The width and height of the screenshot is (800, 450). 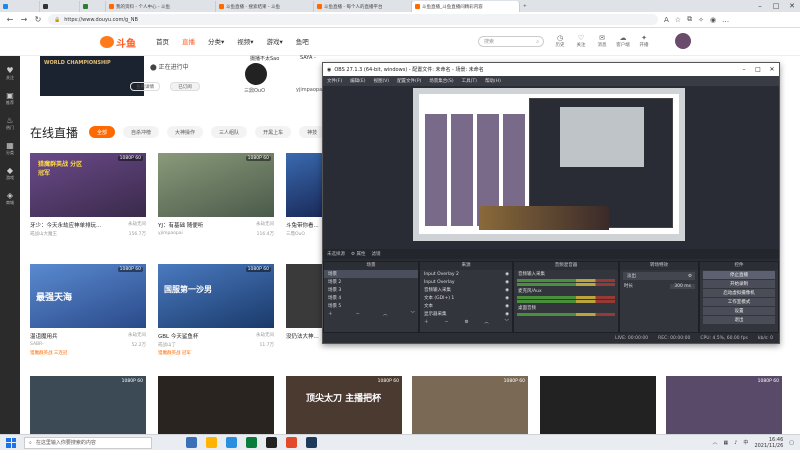 I want to click on streamer-name: 戒战山大魔王, so click(x=43, y=234).